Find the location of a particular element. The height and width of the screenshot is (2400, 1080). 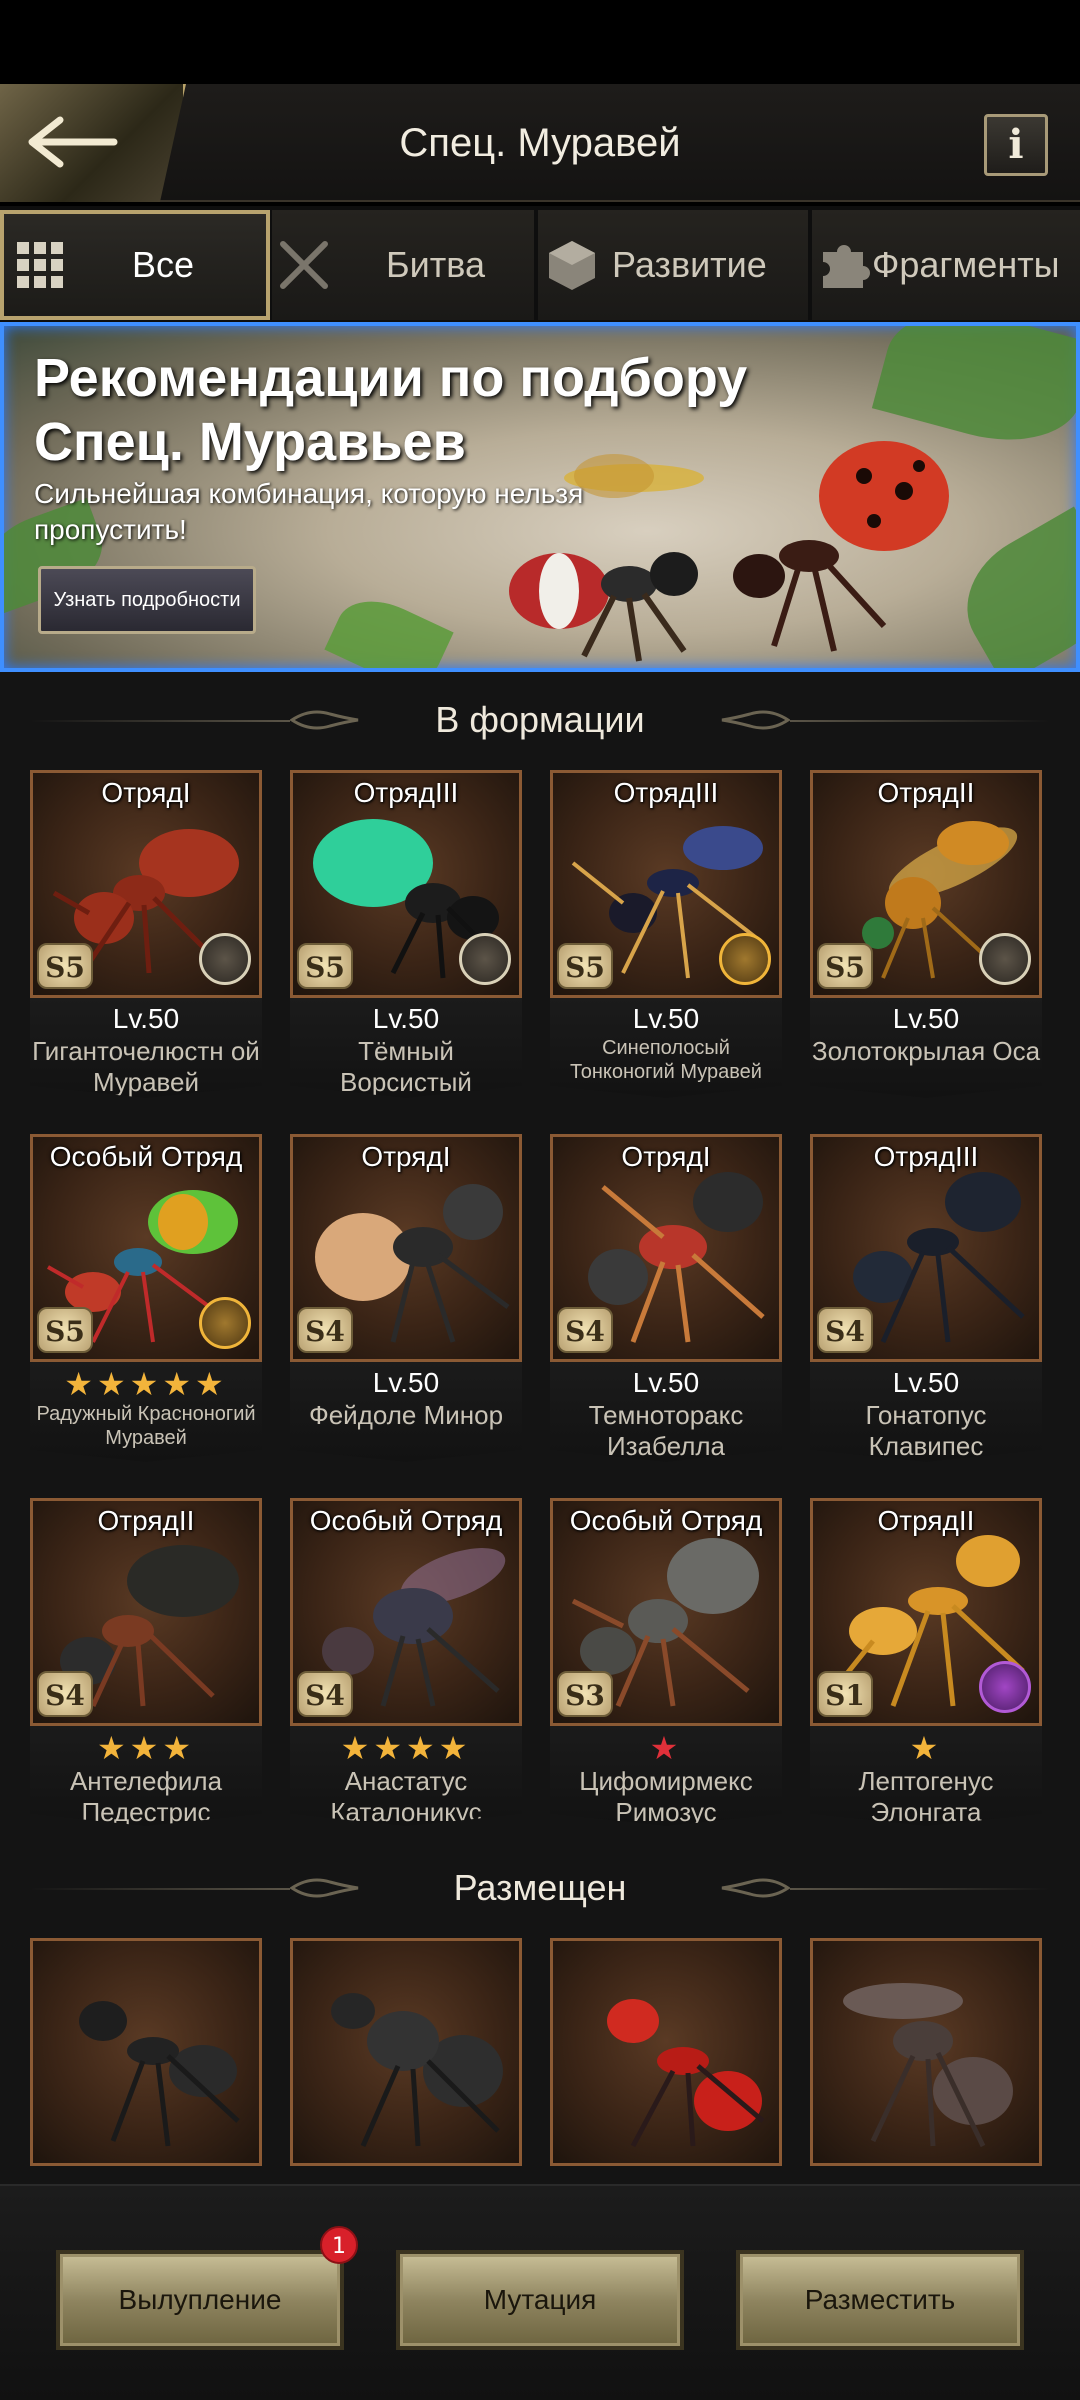

ant-name: Лептогенус Элонгата is located at coordinates (926, 1796).